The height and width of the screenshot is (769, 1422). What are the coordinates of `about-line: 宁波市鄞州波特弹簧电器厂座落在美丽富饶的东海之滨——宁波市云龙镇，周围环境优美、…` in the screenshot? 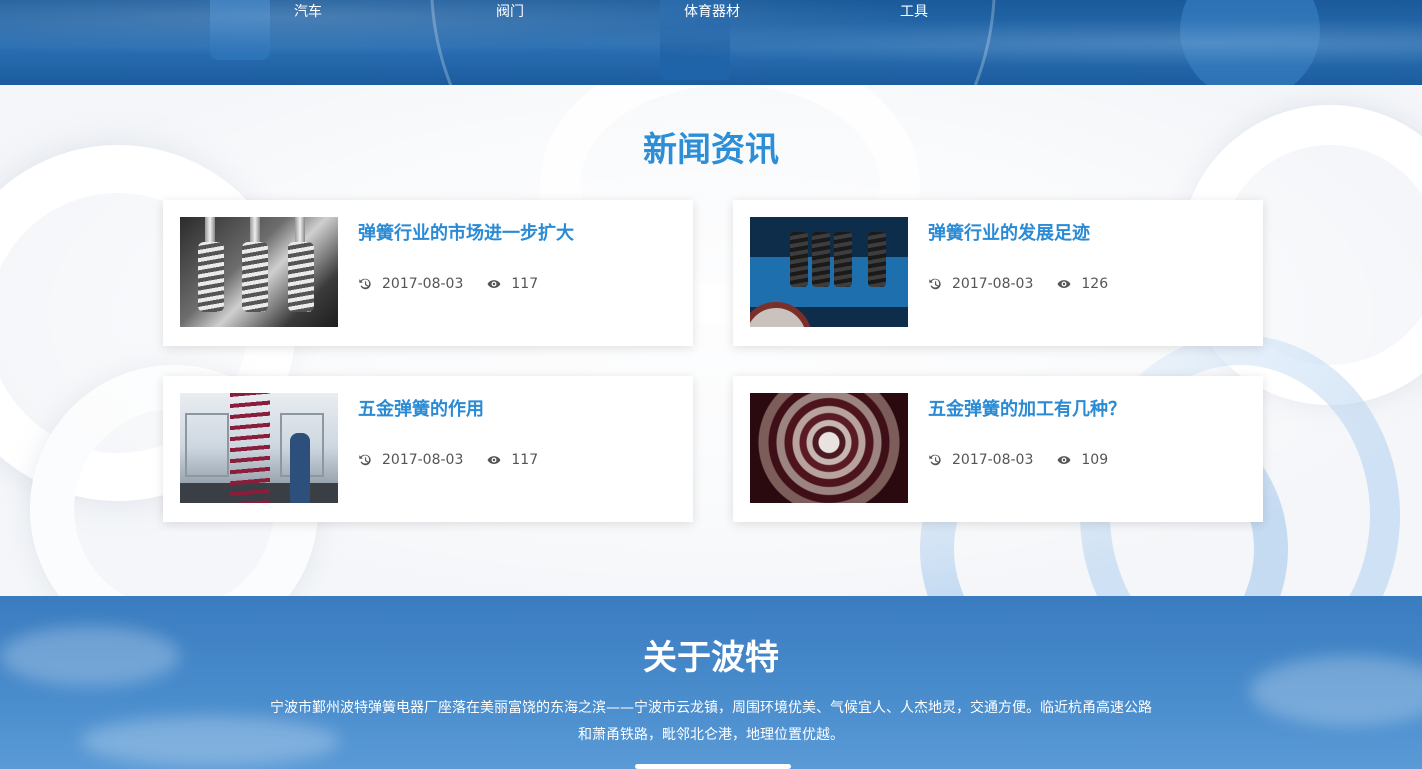 It's located at (711, 708).